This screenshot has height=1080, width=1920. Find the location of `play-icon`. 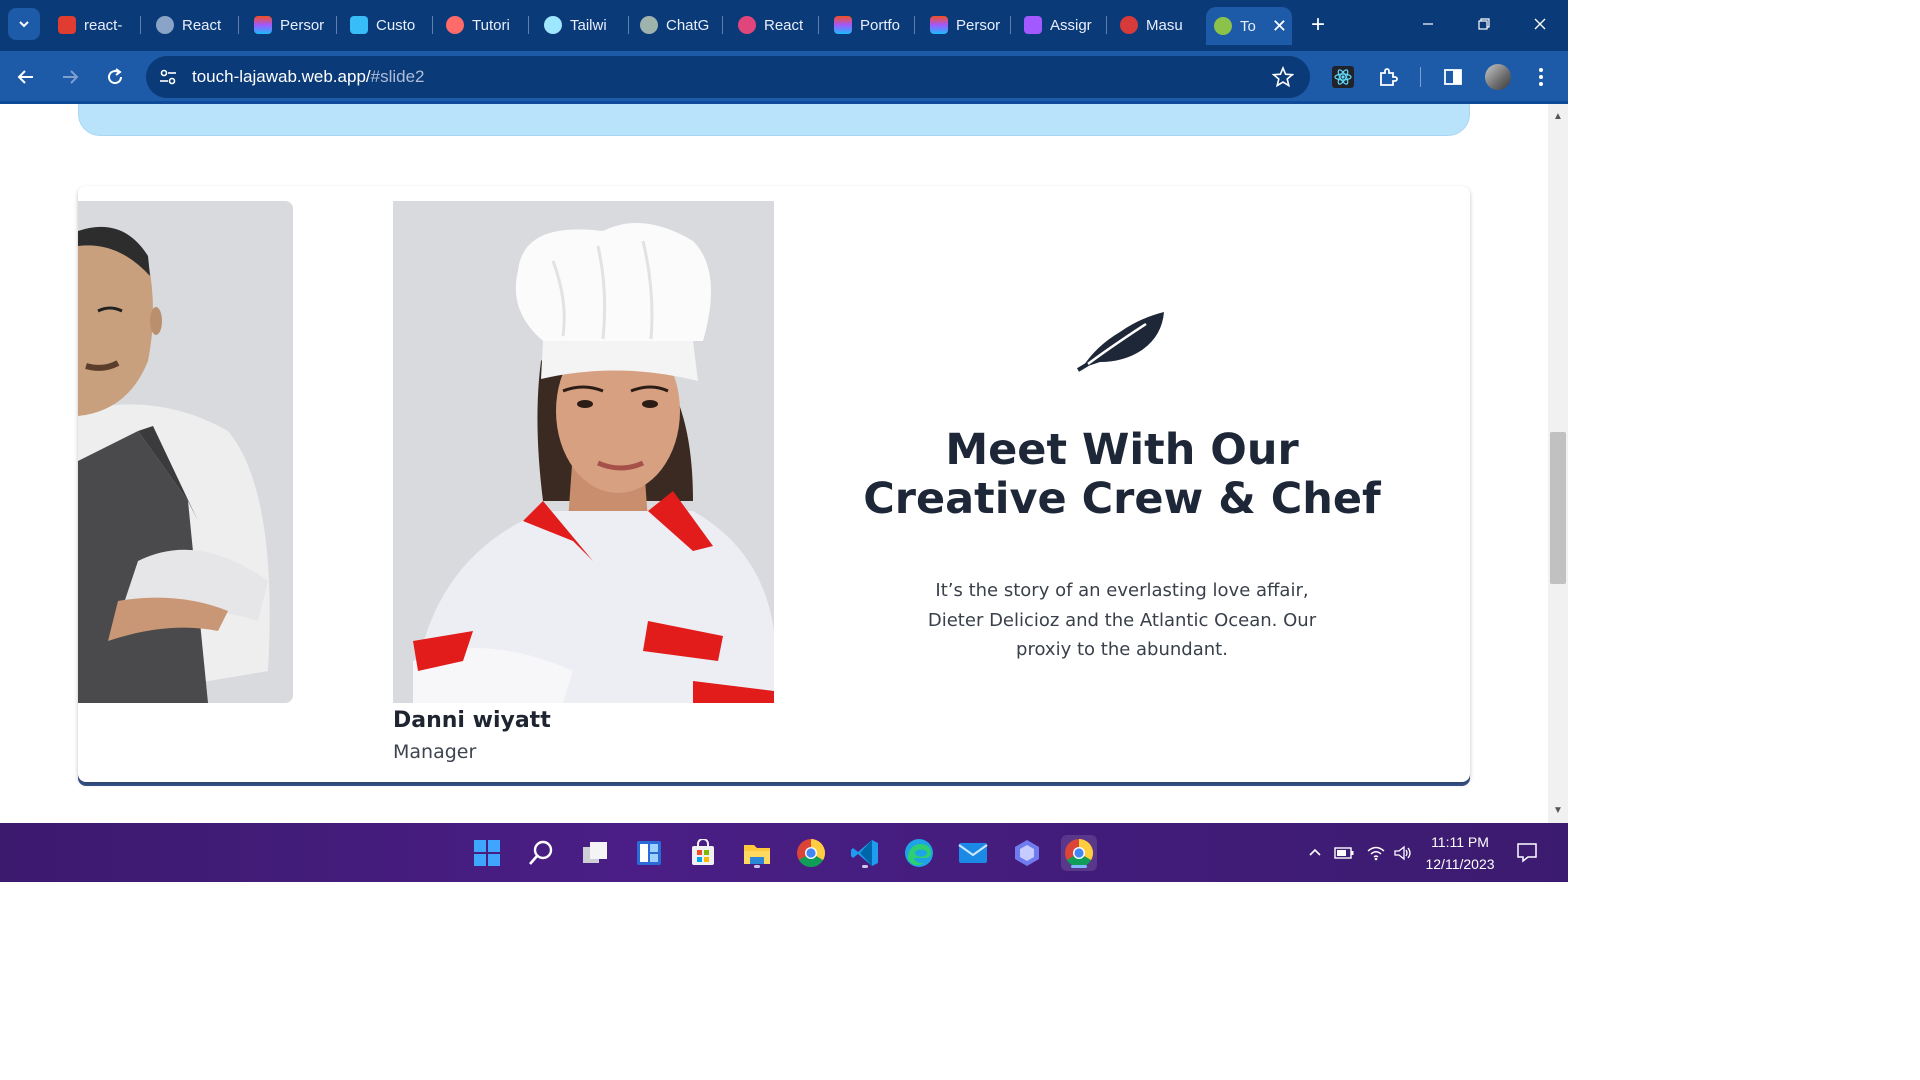

play-icon is located at coordinates (1033, 25).